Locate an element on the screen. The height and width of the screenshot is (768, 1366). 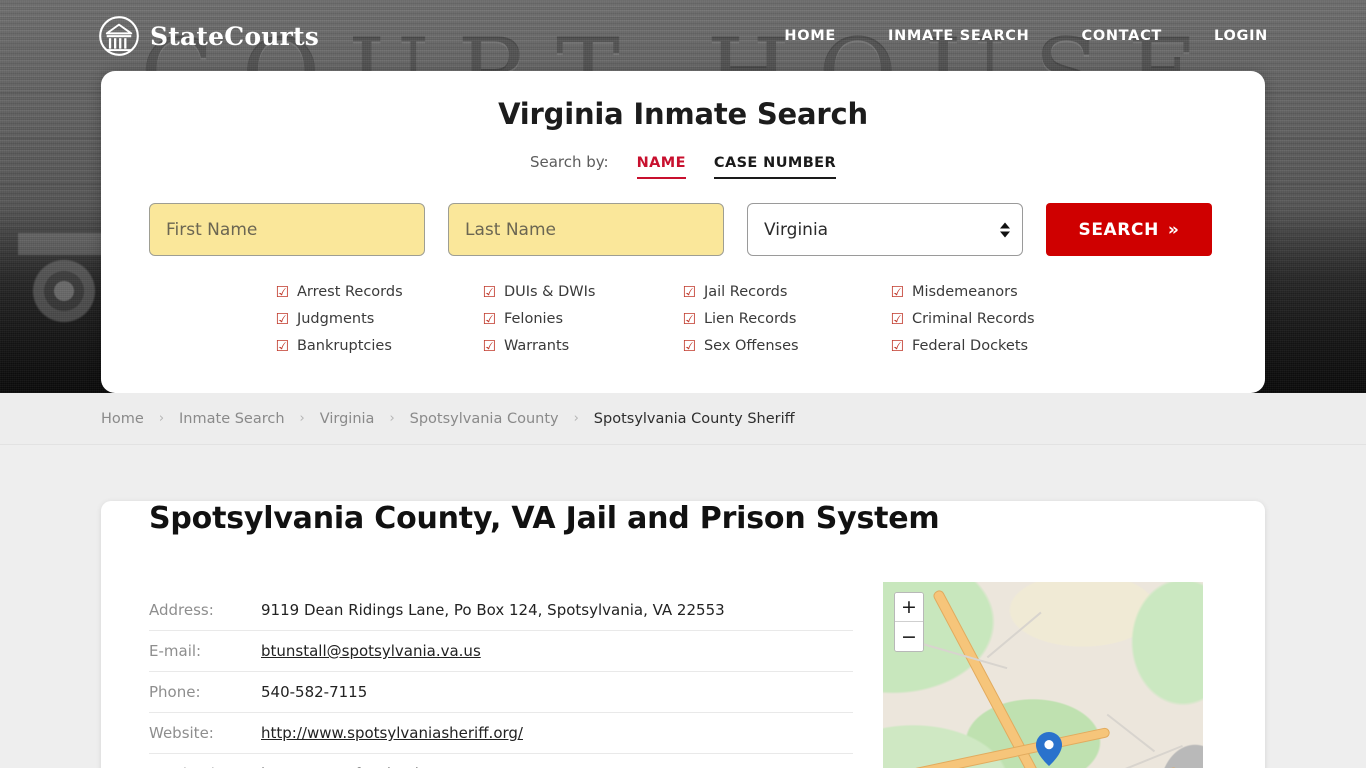
table-row: E-mail: btunstall@spotsylvania.va.us is located at coordinates (501, 651).